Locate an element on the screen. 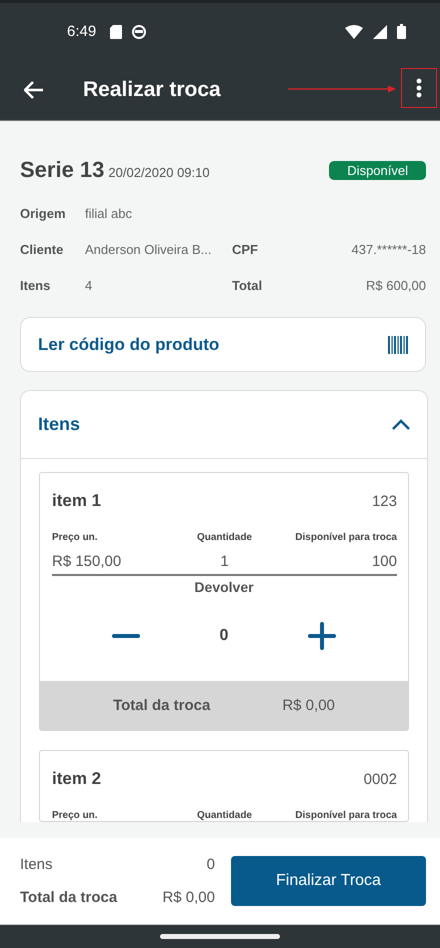 This screenshot has height=948, width=440. serie-date: 20/02/2020 09:10 is located at coordinates (159, 172).